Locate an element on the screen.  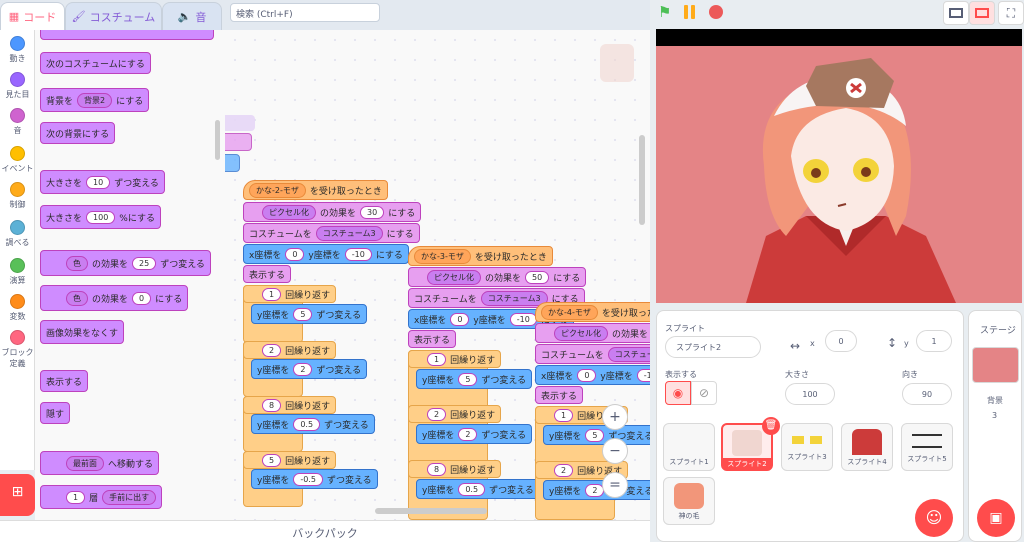
palette-block-clear-effects: 画像効果をなくす is located at coordinates (82, 332).